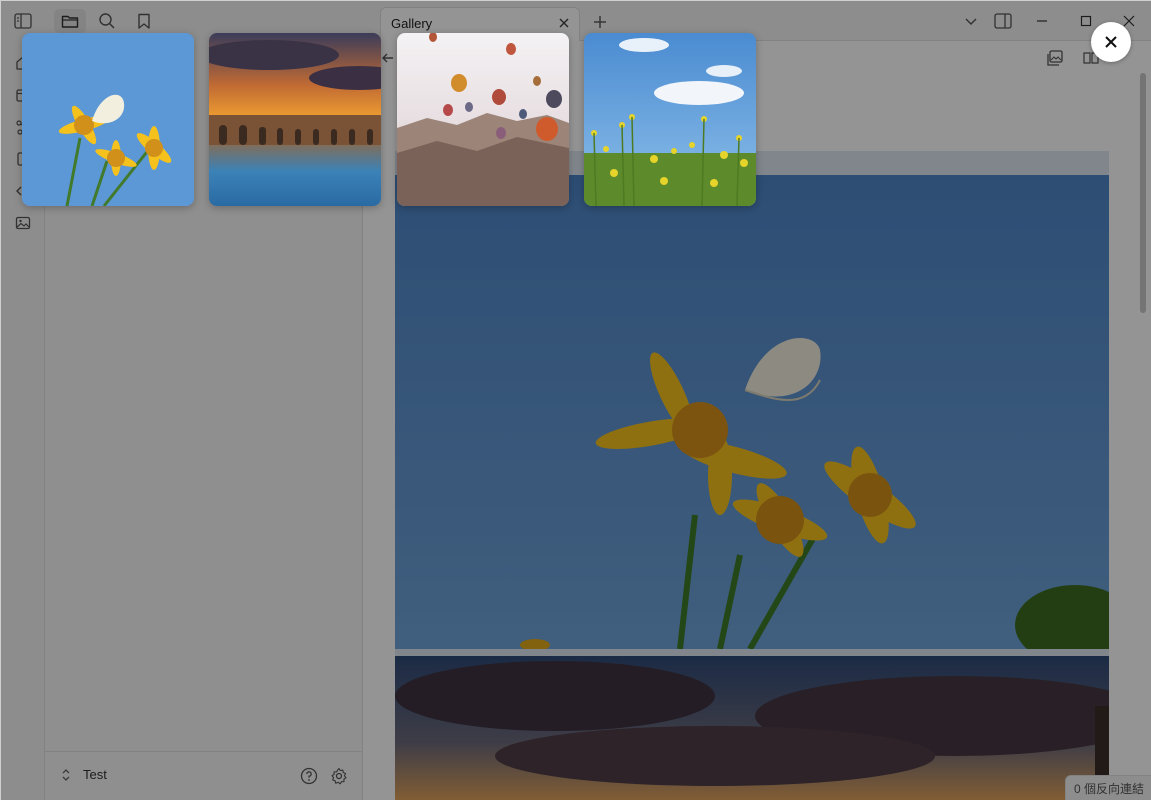 The image size is (1151, 800). I want to click on thumbnail-balloons, so click(483, 119).